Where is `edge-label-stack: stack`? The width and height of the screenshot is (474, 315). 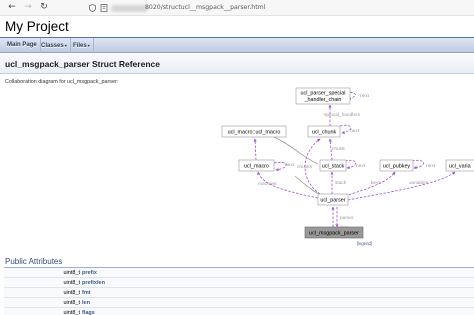 edge-label-stack: stack is located at coordinates (341, 183).